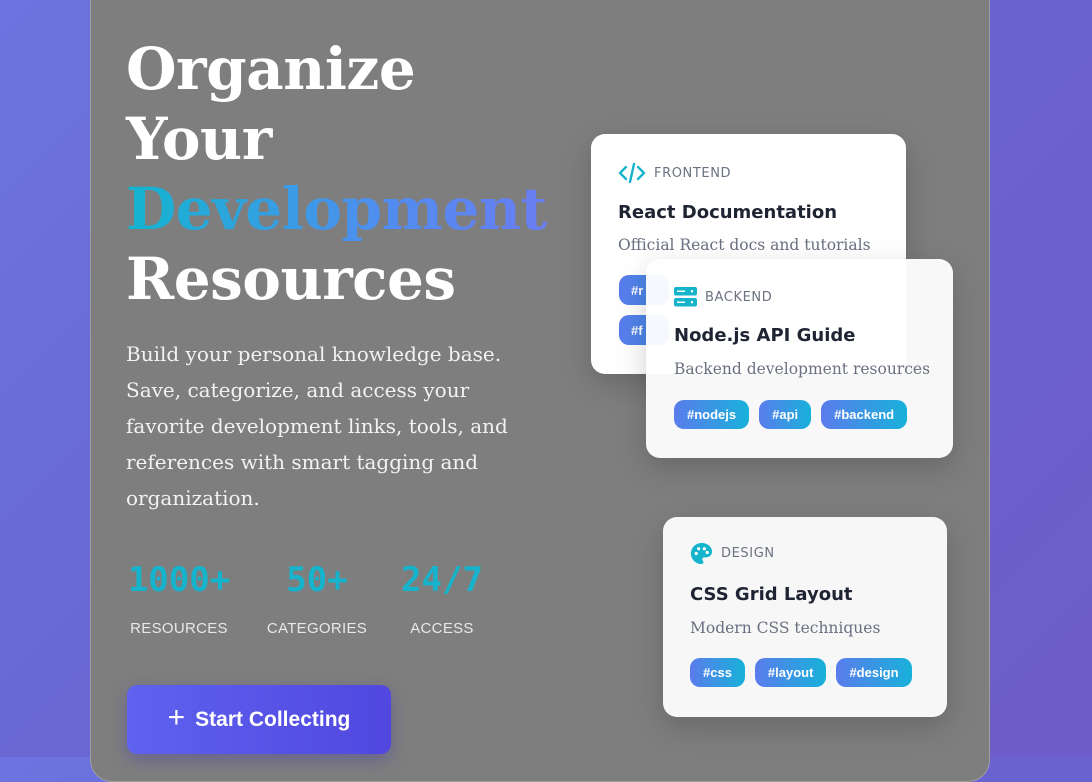 This screenshot has height=782, width=1092. What do you see at coordinates (785, 628) in the screenshot?
I see `card-description: Modern CSS techniques` at bounding box center [785, 628].